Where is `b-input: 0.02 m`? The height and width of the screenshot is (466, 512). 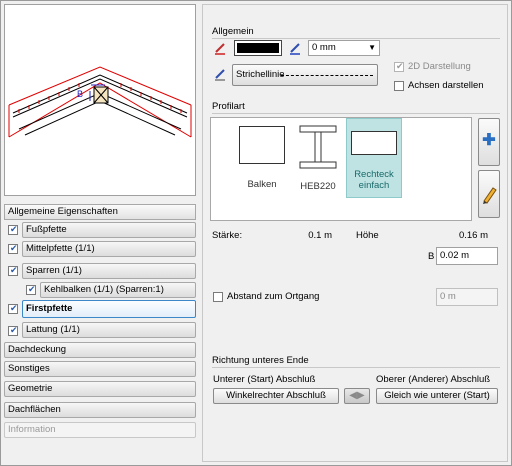 b-input: 0.02 m is located at coordinates (467, 256).